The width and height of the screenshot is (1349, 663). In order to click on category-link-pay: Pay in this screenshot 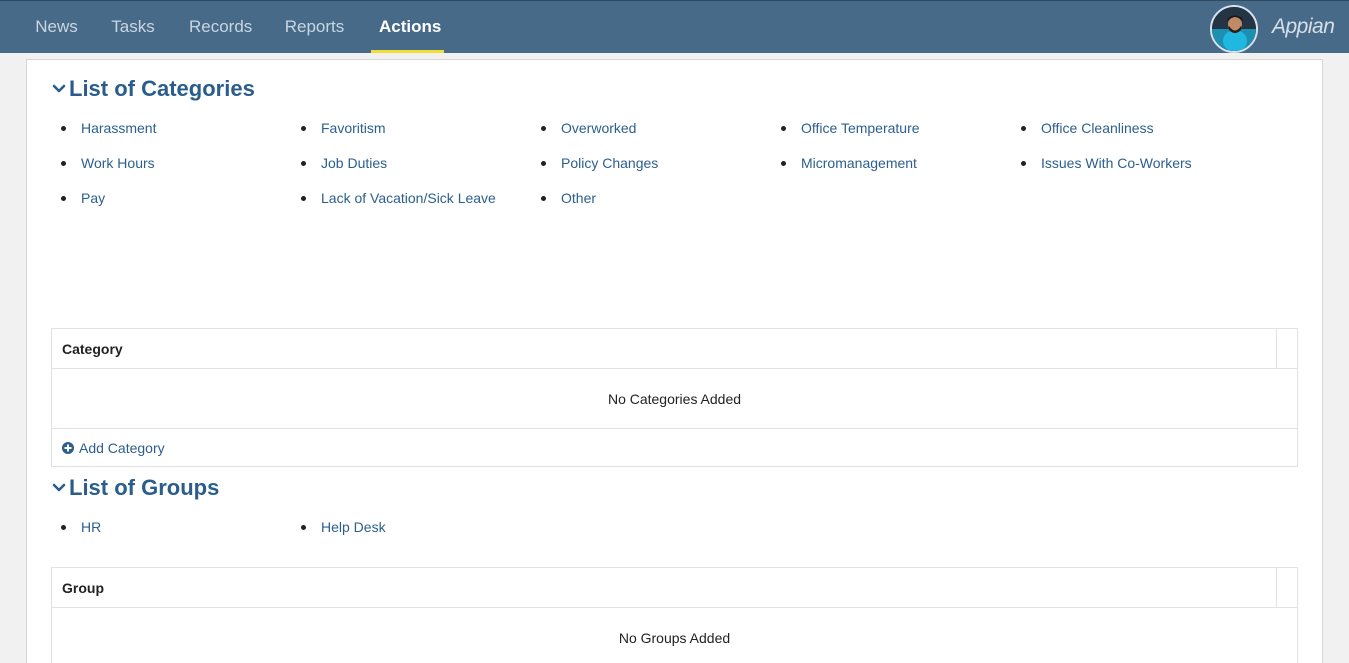, I will do `click(83, 198)`.